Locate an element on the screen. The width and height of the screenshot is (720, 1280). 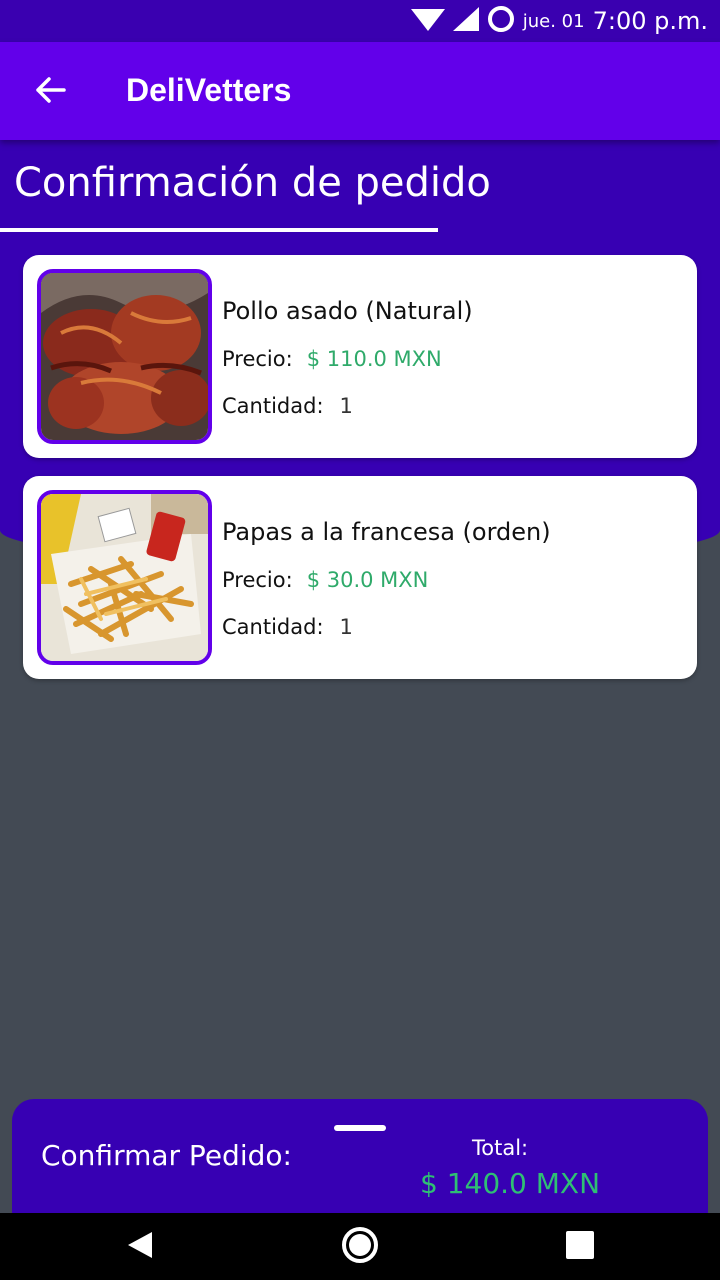
app-bar: DeliVetters is located at coordinates (360, 91).